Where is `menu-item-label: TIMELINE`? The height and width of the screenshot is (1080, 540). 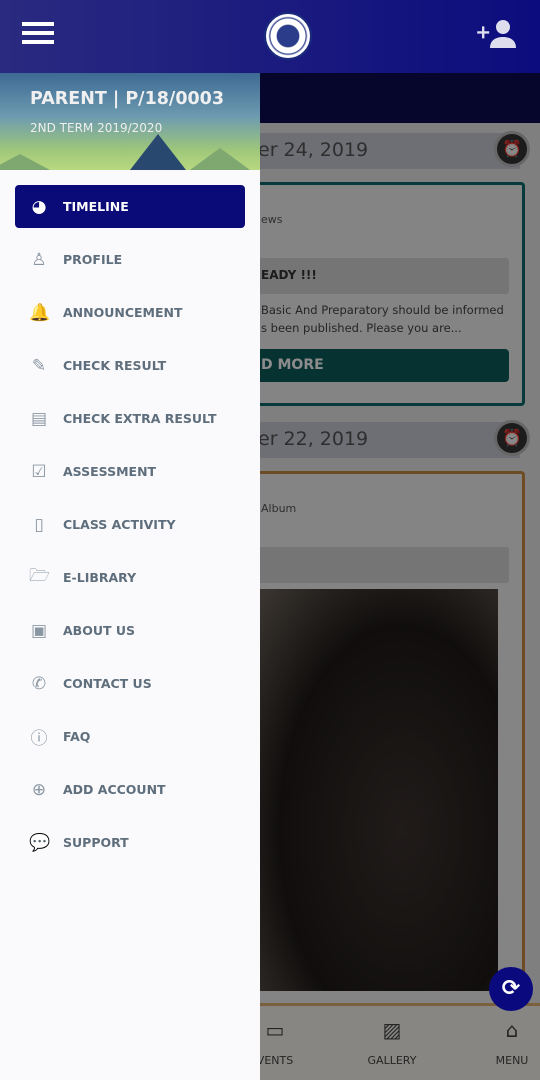
menu-item-label: TIMELINE is located at coordinates (96, 206).